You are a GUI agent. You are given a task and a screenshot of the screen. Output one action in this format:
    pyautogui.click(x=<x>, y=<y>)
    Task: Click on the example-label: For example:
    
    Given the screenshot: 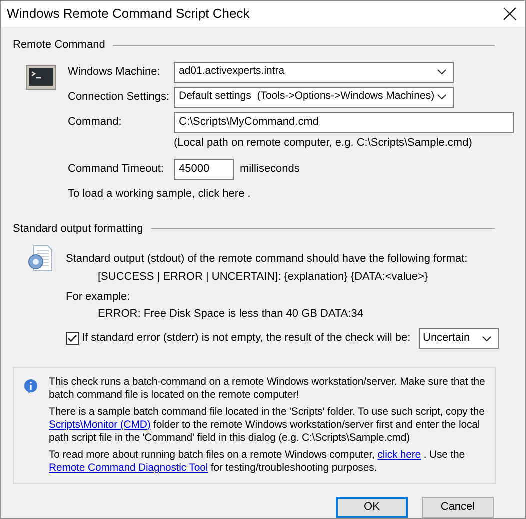 What is the action you would take?
    pyautogui.click(x=99, y=297)
    